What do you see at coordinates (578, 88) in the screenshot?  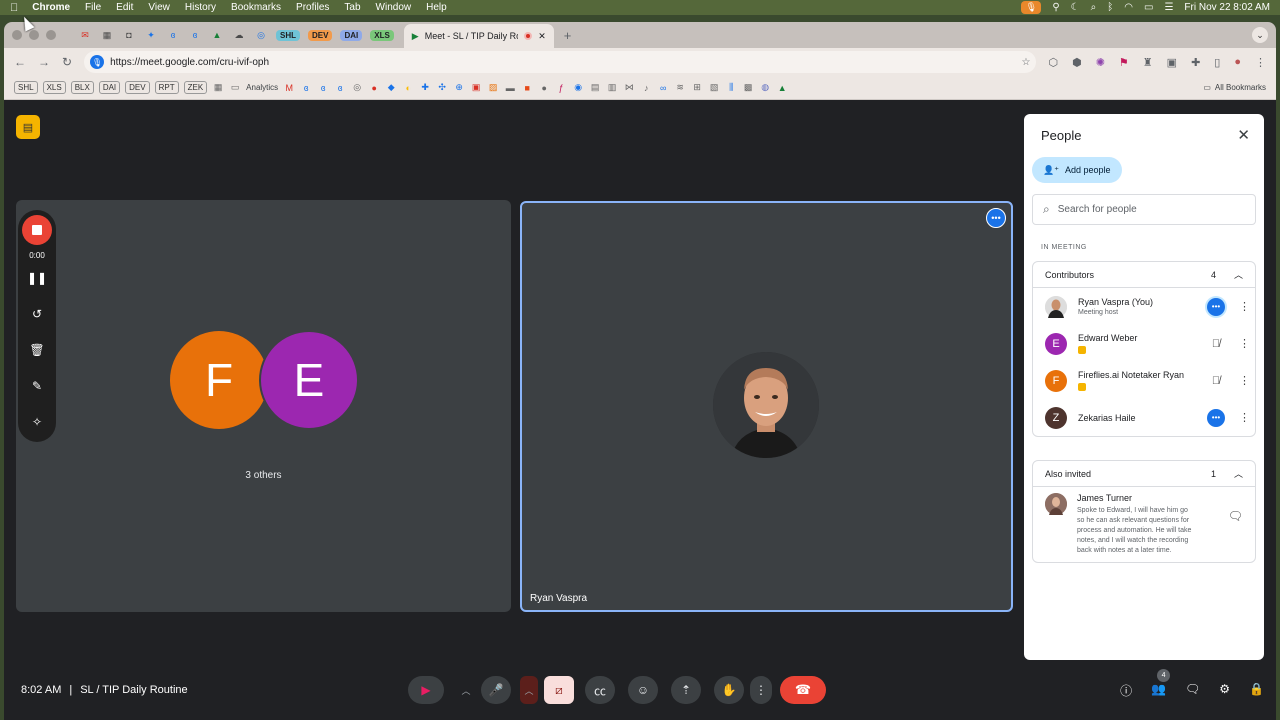 I see `bookmark-icon-16: ◉` at bounding box center [578, 88].